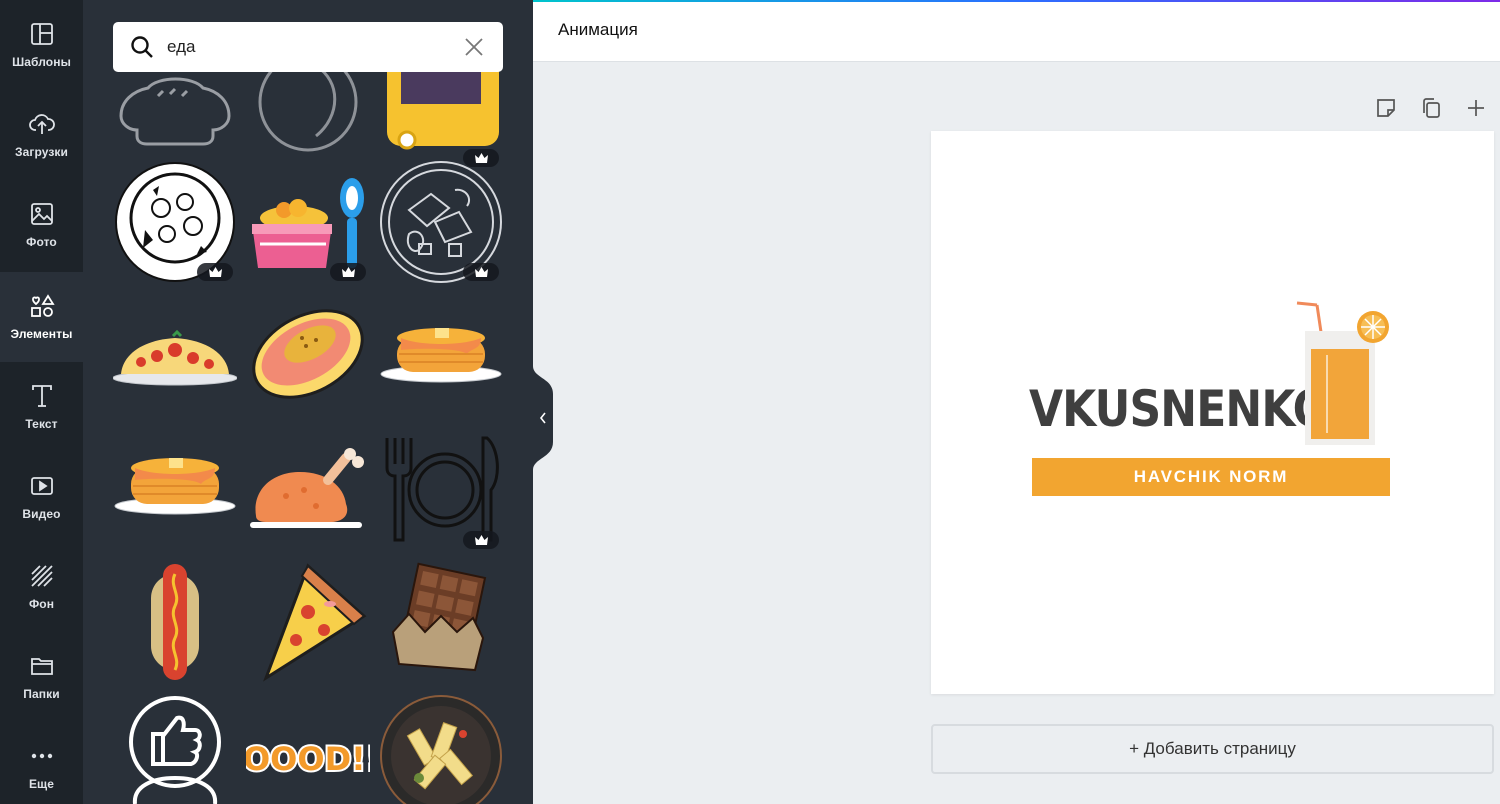  What do you see at coordinates (41, 756) in the screenshot?
I see `more-icon` at bounding box center [41, 756].